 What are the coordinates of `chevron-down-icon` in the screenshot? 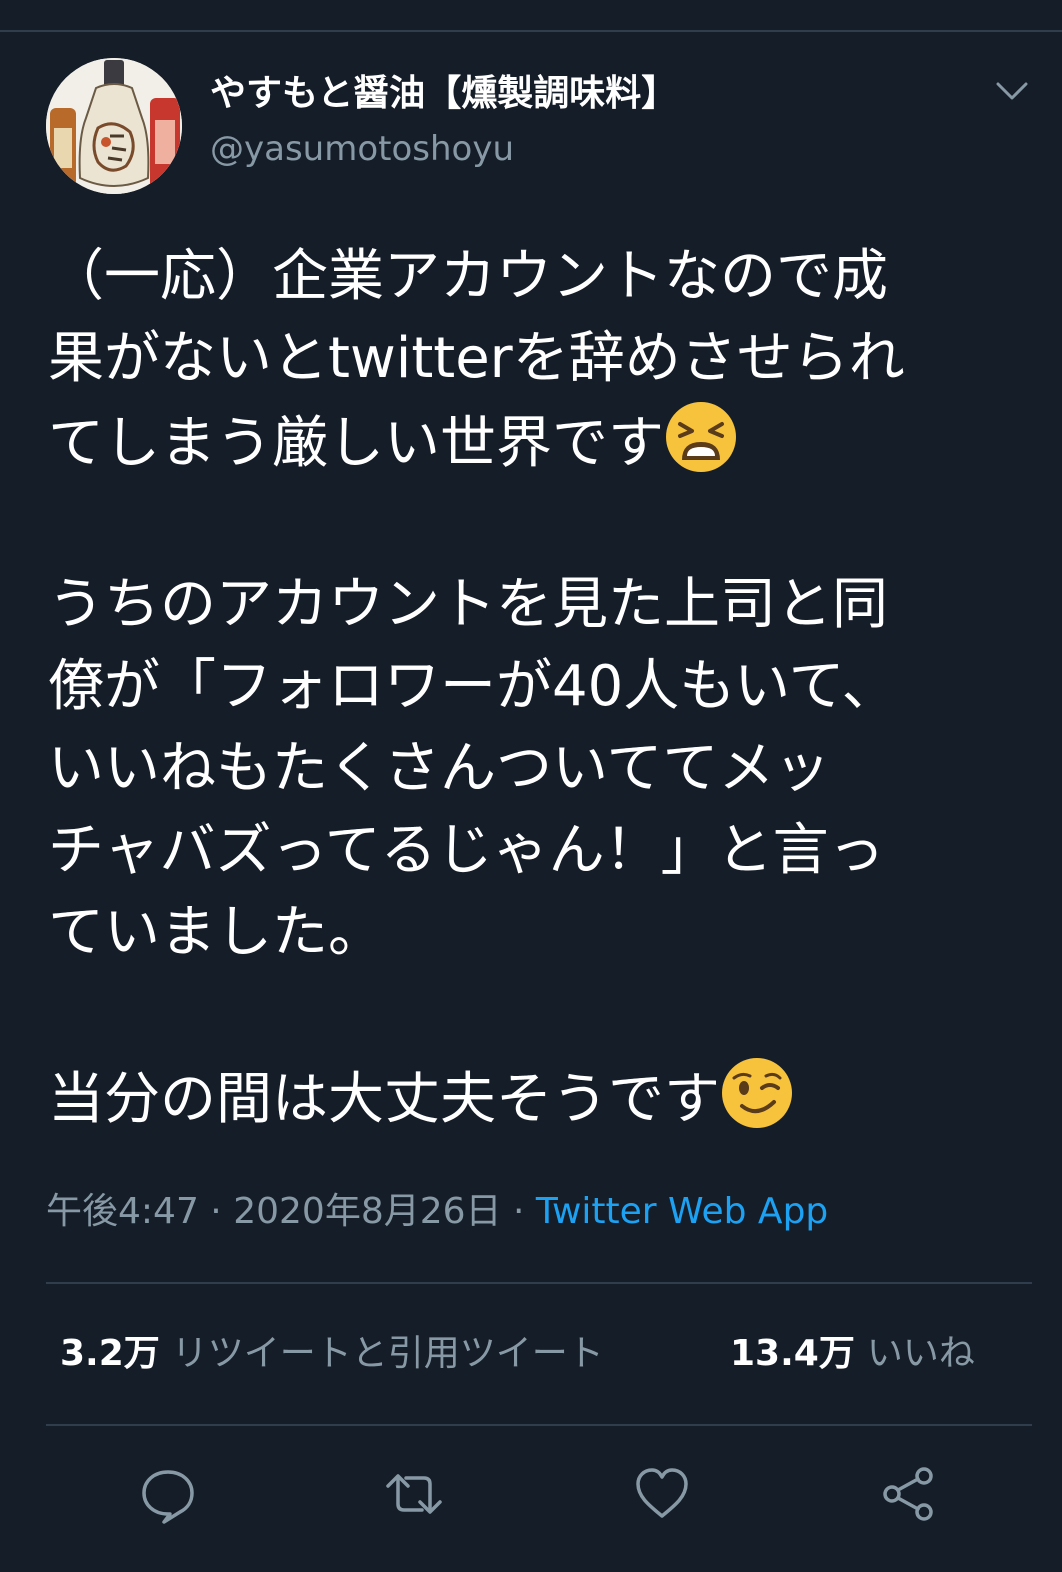 It's located at (1012, 90).